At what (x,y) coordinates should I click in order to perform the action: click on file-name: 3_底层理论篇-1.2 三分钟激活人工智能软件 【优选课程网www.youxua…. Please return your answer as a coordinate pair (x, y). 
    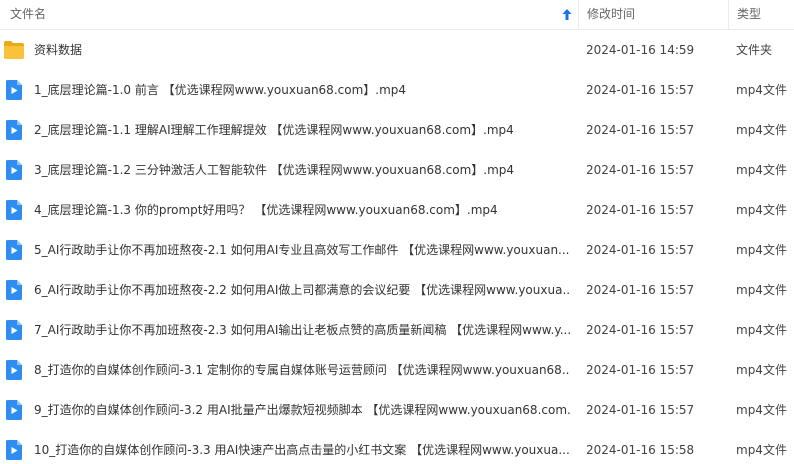
    Looking at the image, I should click on (274, 170).